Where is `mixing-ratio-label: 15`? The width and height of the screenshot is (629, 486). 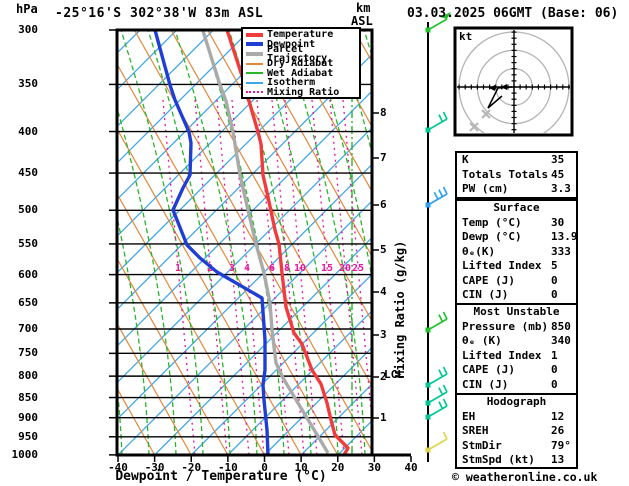 mixing-ratio-label: 15 is located at coordinates (327, 268).